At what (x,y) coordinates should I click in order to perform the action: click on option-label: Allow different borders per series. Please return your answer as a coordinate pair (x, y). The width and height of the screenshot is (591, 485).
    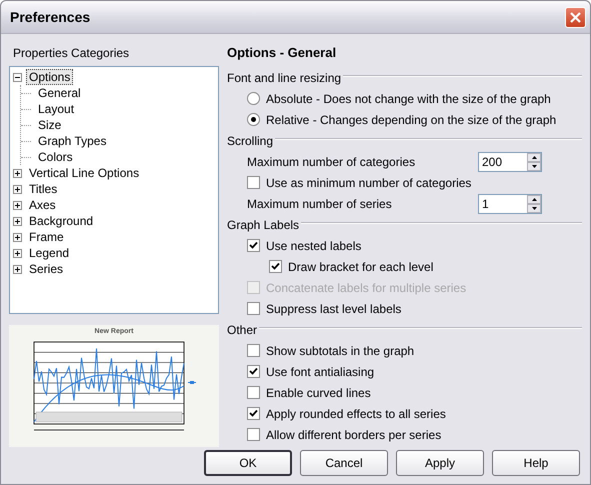
    Looking at the image, I should click on (354, 435).